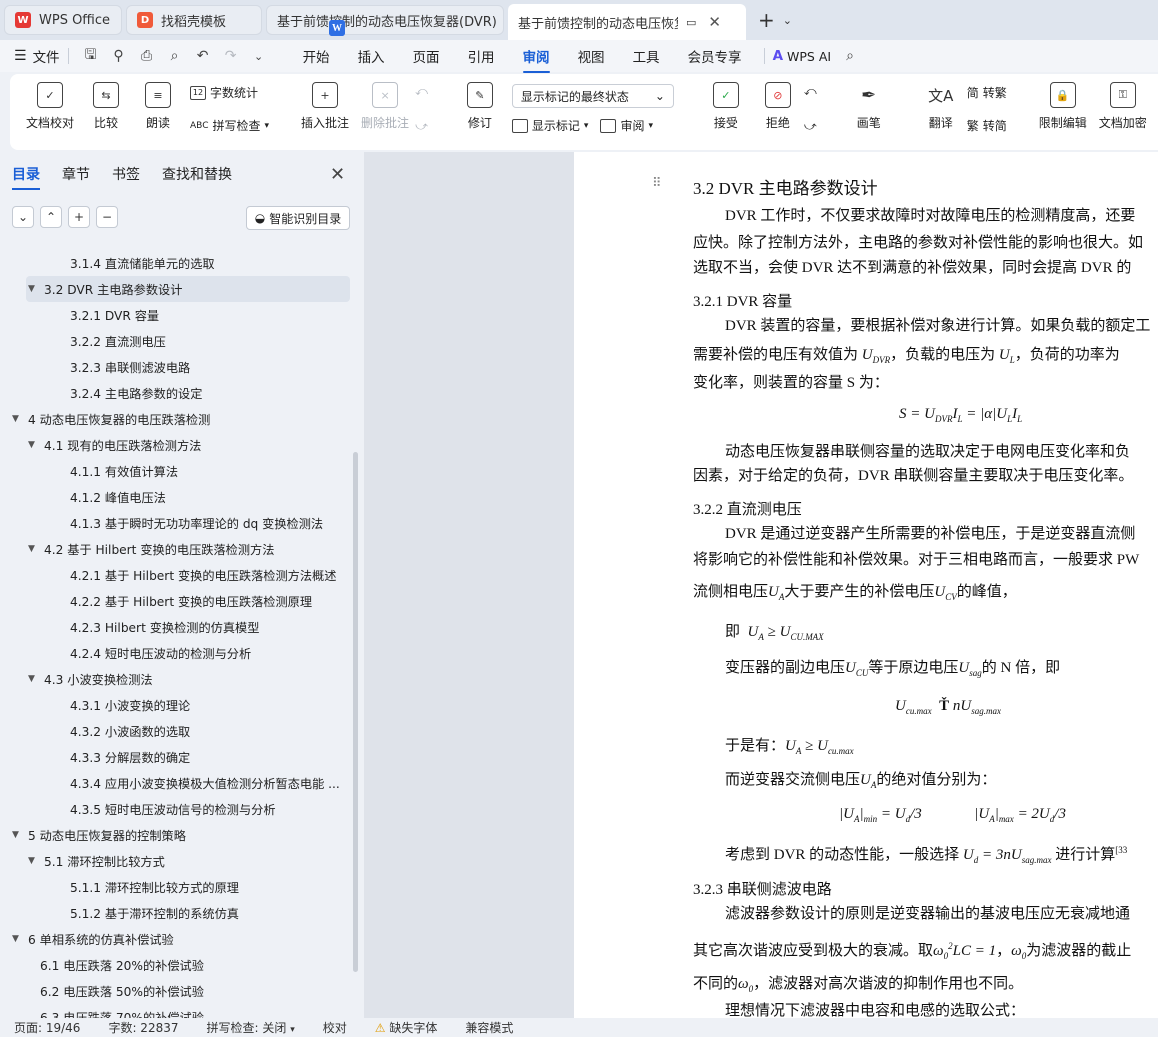 The image size is (1158, 1037). Describe the element at coordinates (20, 56) in the screenshot. I see `menu-icon: ☰` at that location.